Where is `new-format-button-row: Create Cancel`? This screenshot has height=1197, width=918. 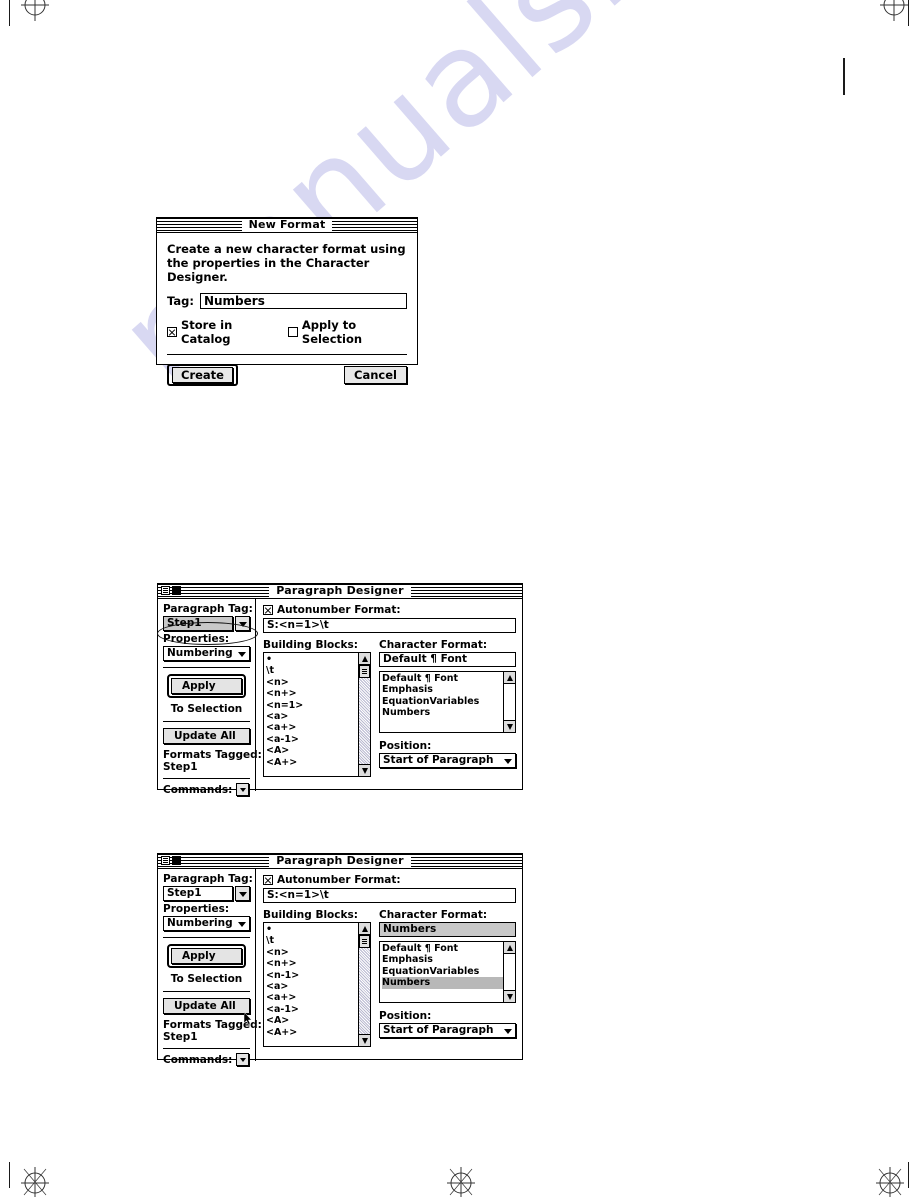 new-format-button-row: Create Cancel is located at coordinates (287, 375).